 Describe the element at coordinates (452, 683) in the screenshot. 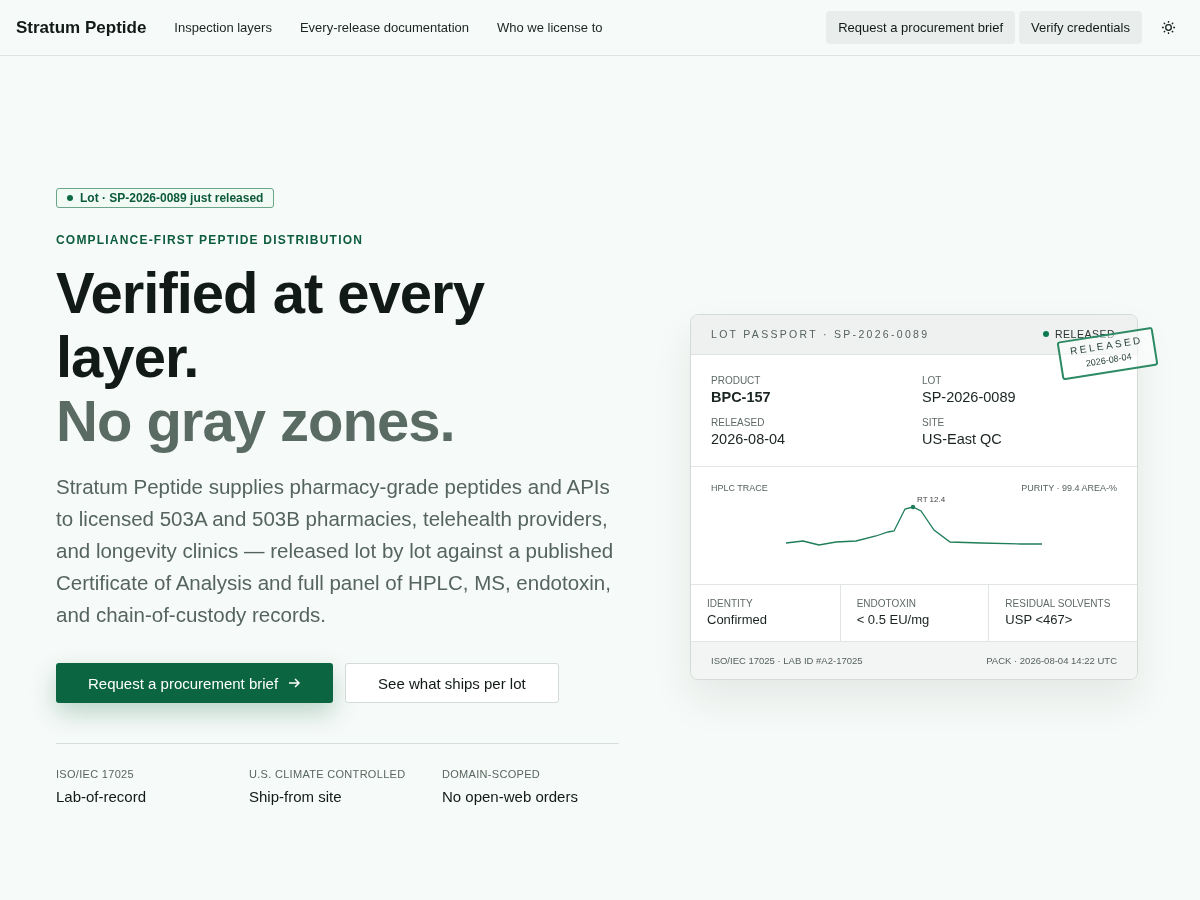

I see `secondary-button: See what ships per lot` at that location.